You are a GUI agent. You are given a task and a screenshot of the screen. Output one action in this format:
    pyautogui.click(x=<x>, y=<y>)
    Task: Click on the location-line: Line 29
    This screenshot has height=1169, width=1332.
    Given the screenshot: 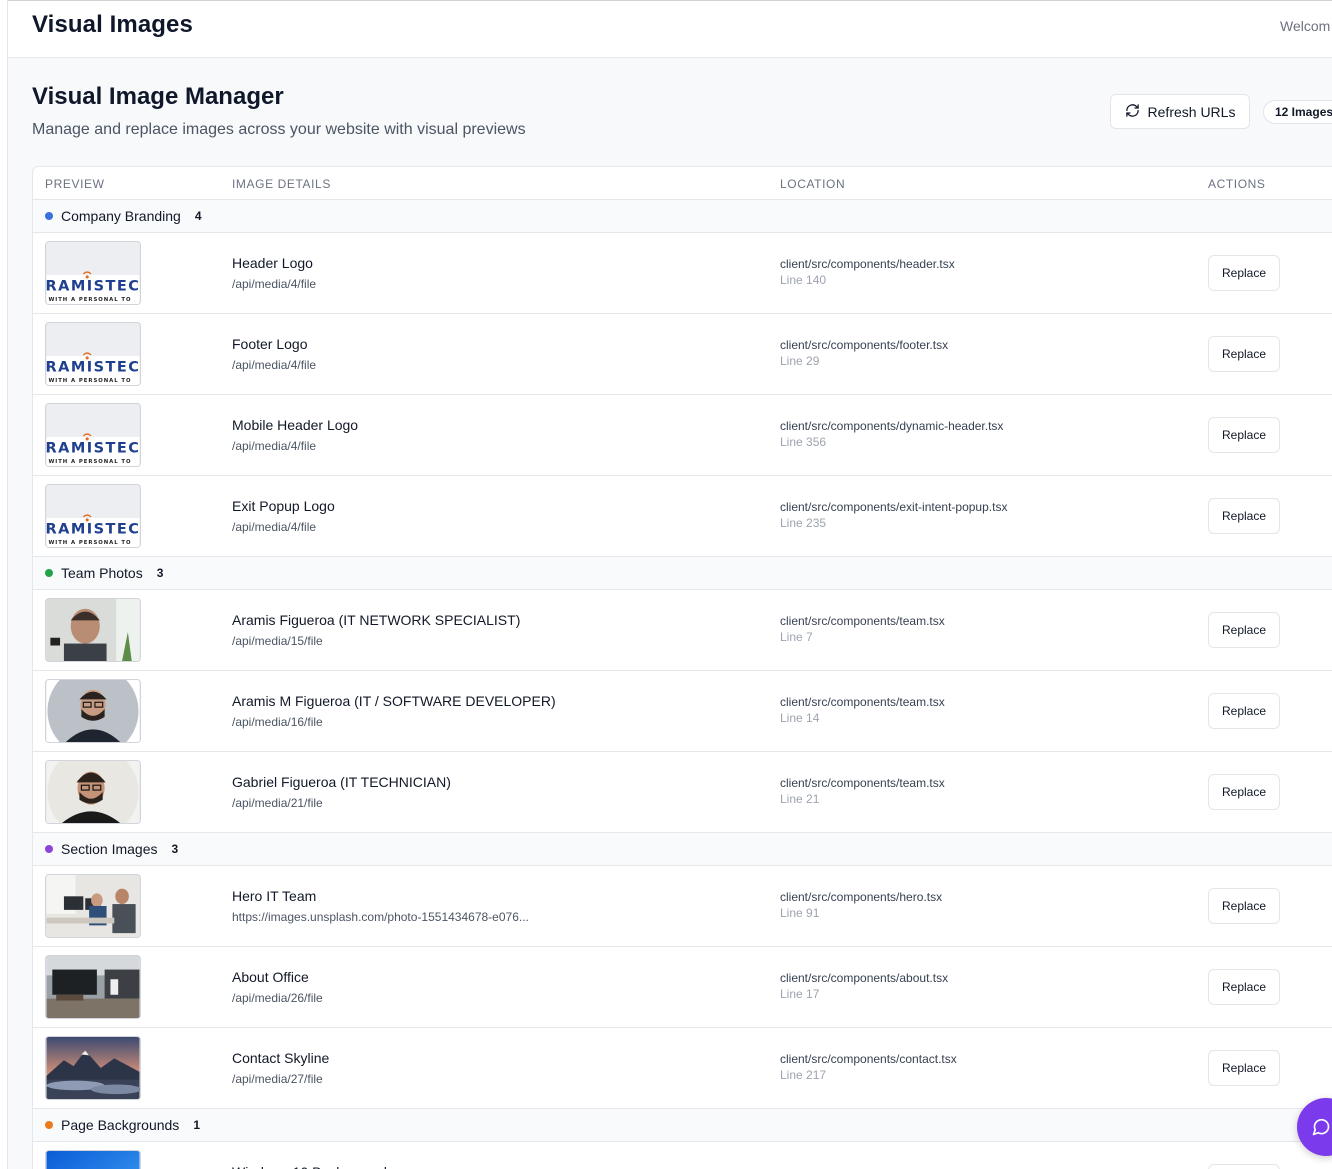 What is the action you would take?
    pyautogui.click(x=800, y=361)
    